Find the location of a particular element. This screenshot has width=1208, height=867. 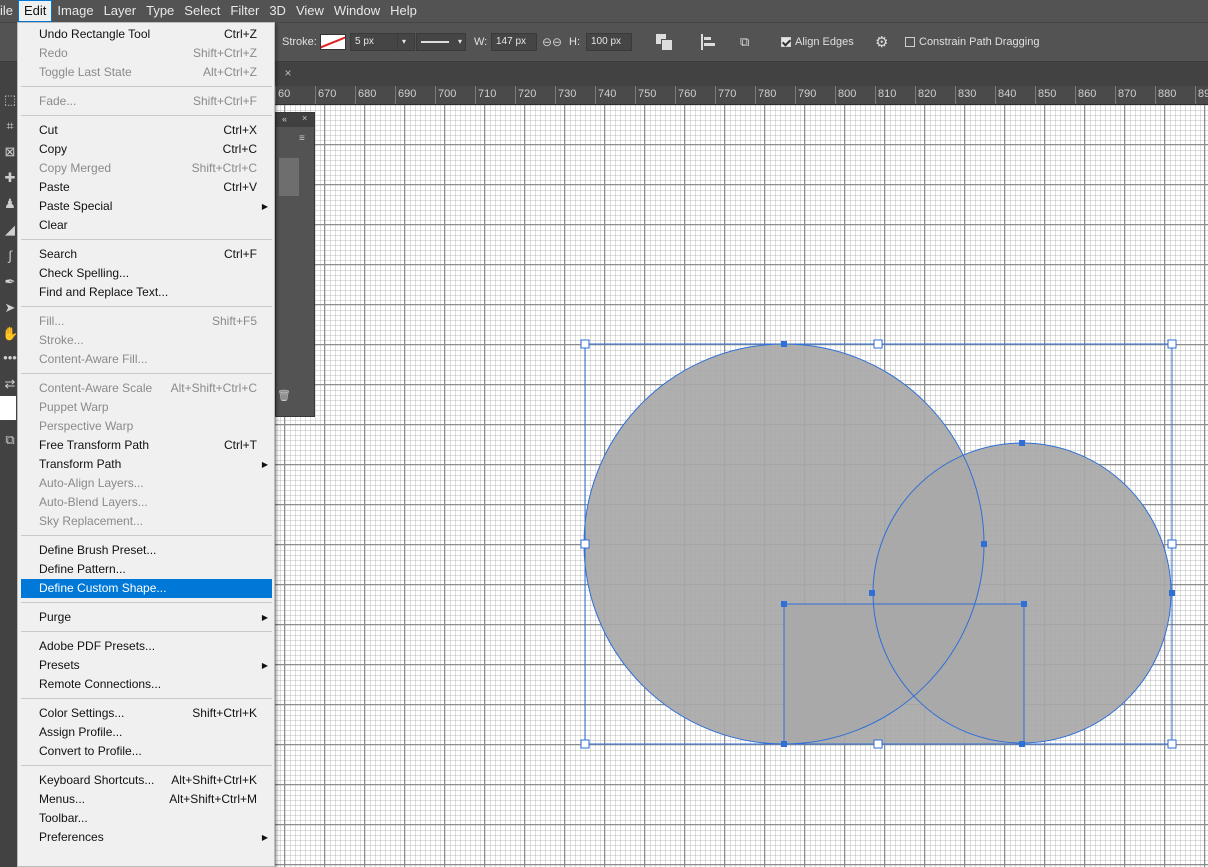

menu-help: Help is located at coordinates (403, 11).